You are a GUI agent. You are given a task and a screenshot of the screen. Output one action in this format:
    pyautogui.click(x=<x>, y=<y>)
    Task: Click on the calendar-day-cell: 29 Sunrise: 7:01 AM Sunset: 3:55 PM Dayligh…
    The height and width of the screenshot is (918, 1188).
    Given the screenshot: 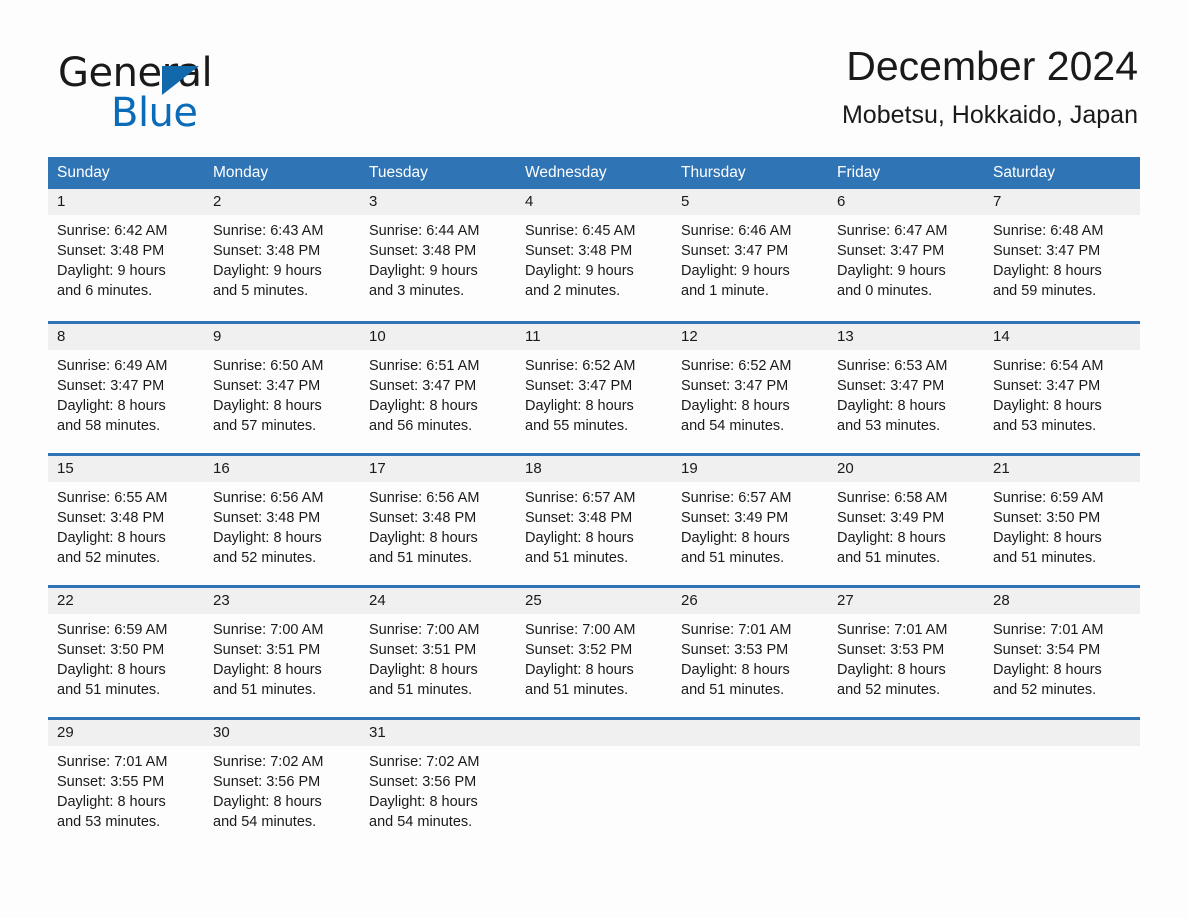 What is the action you would take?
    pyautogui.click(x=126, y=784)
    